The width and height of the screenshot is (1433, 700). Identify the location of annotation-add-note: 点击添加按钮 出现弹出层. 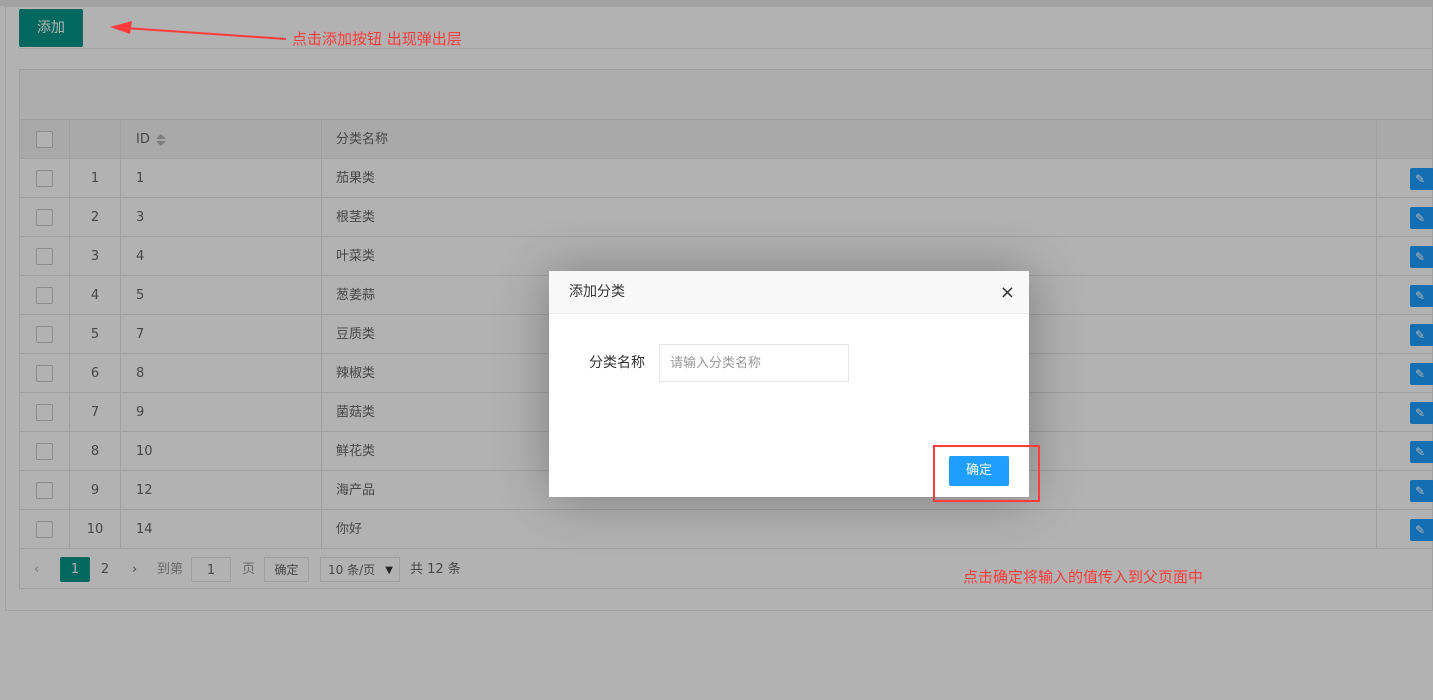
(377, 39).